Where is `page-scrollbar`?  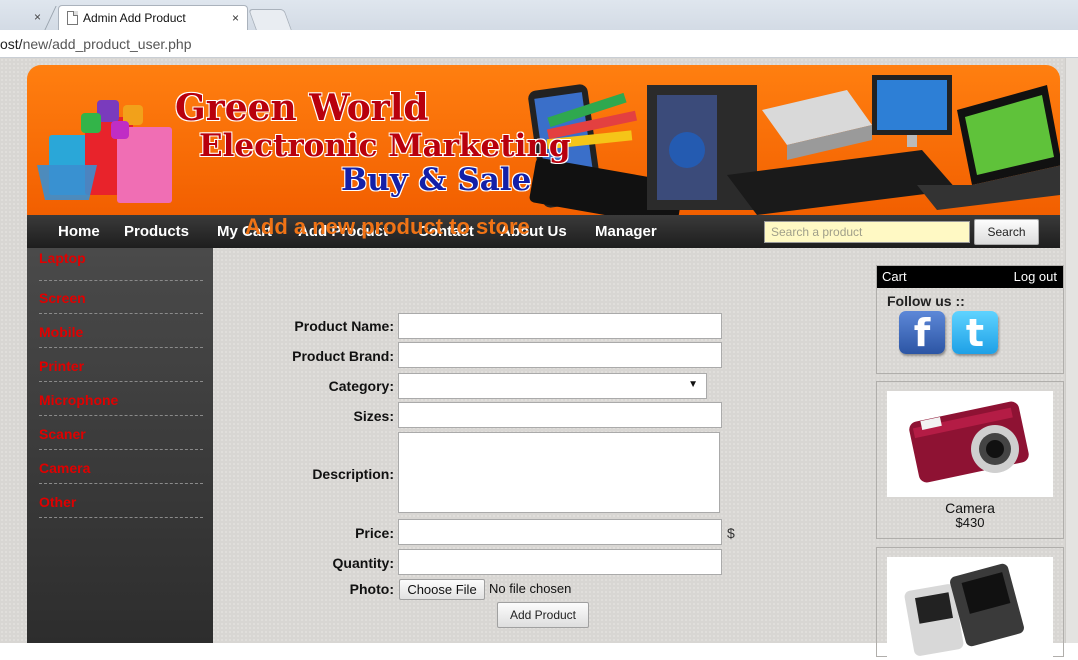 page-scrollbar is located at coordinates (1071, 350).